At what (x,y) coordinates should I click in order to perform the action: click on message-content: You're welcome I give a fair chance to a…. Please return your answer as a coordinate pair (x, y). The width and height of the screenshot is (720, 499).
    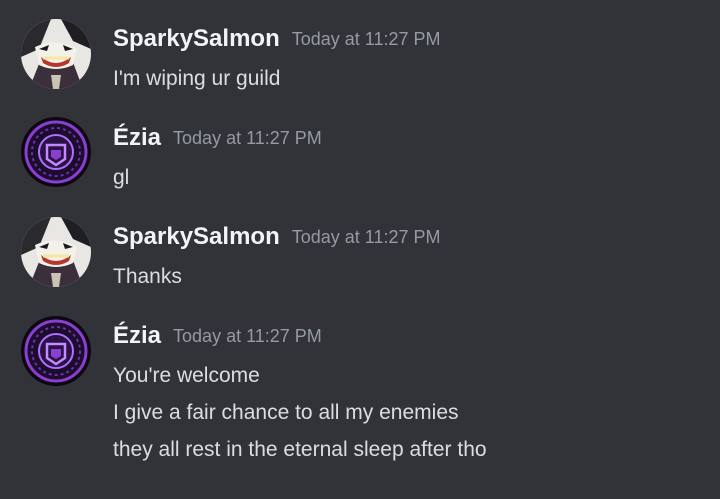
    Looking at the image, I should click on (300, 412).